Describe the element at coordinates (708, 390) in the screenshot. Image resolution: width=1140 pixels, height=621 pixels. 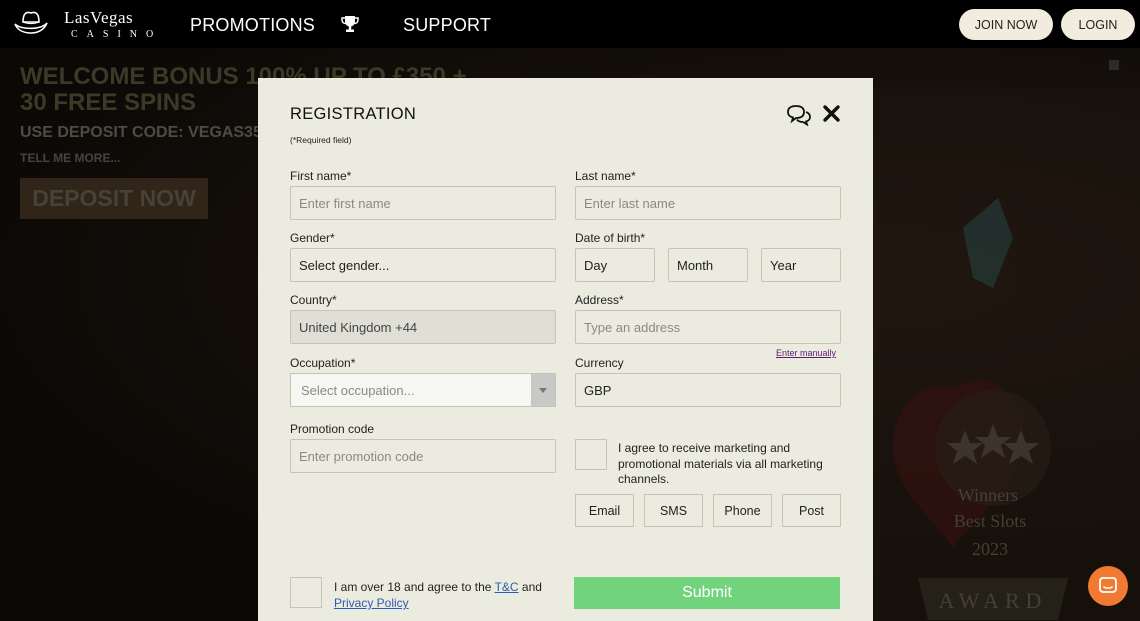
I see `currency-select: GBP` at that location.